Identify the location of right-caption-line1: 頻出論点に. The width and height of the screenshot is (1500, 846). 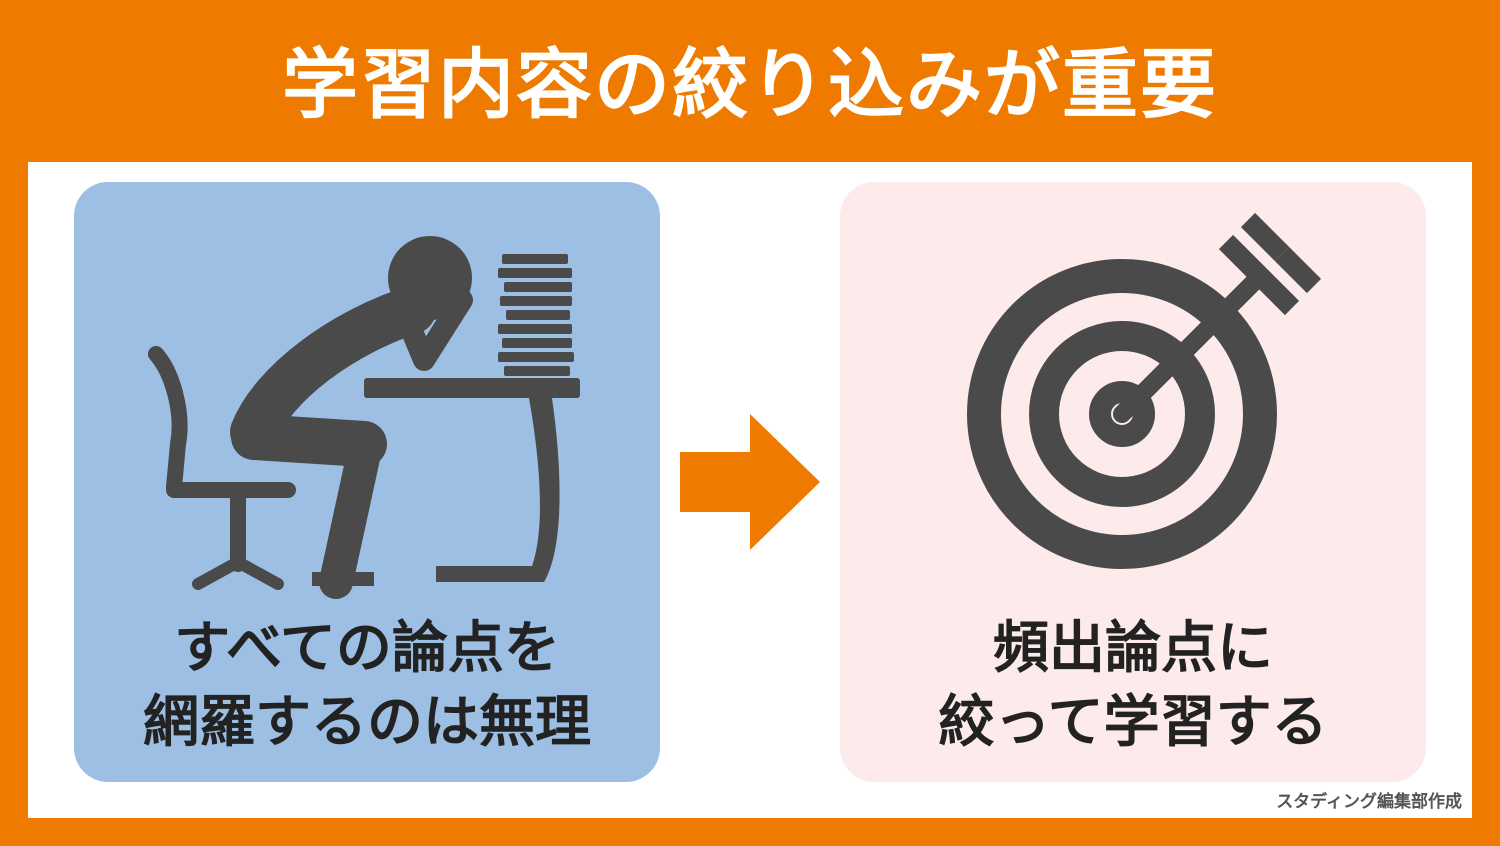
(1133, 648).